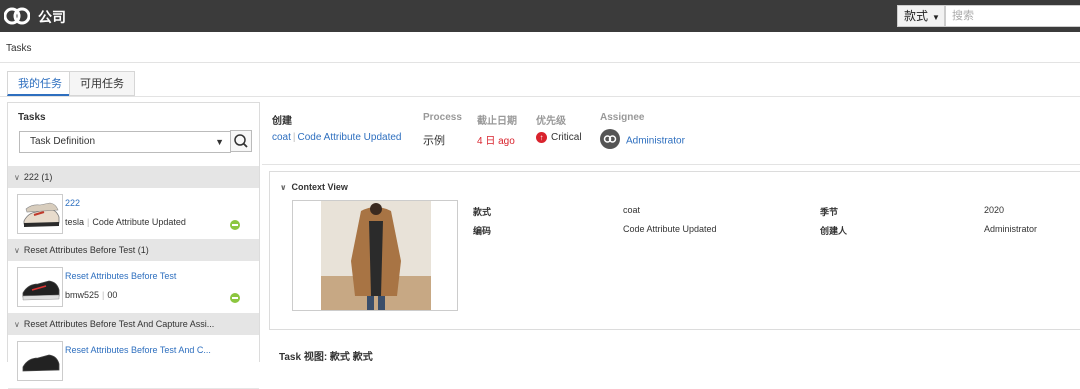 The image size is (1080, 389). What do you see at coordinates (281, 137) in the screenshot?
I see `task-item-a: coat` at bounding box center [281, 137].